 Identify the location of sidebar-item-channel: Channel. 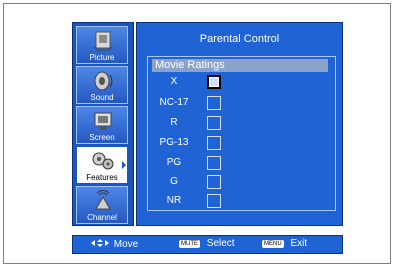
(102, 205).